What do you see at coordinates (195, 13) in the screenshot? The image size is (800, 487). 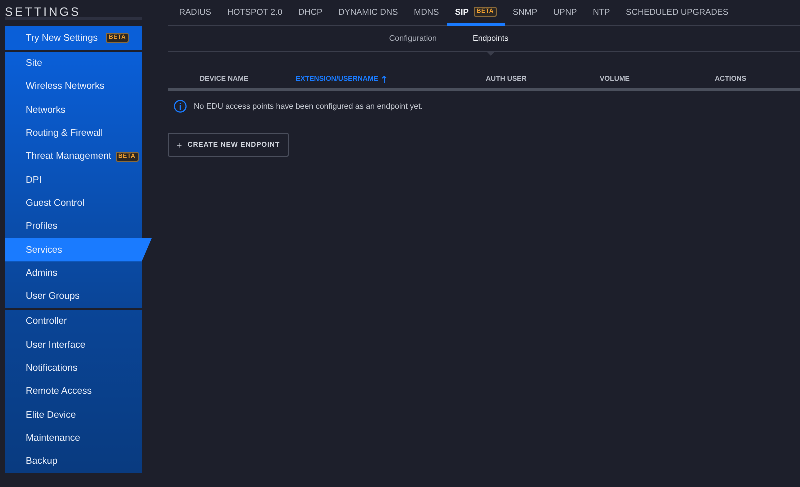 I see `tab: RADIUS` at bounding box center [195, 13].